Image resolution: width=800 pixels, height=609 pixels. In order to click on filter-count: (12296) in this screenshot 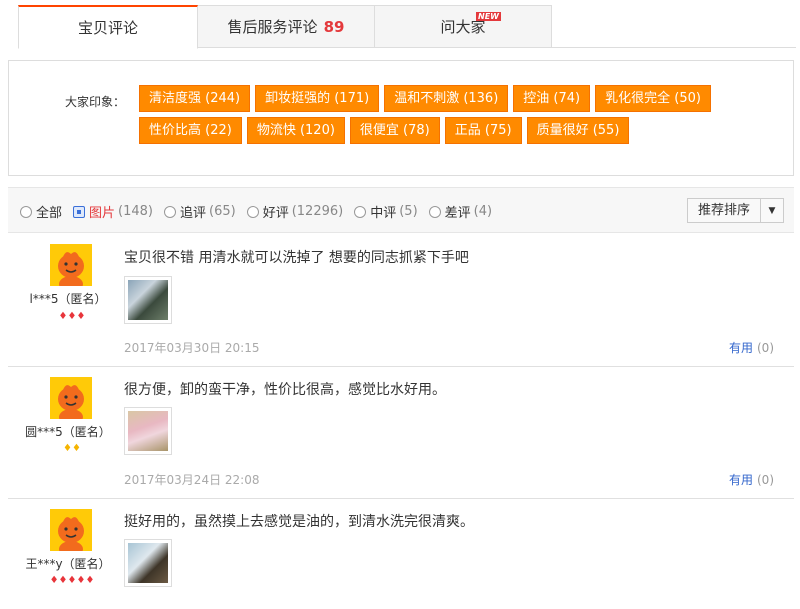, I will do `click(317, 211)`.